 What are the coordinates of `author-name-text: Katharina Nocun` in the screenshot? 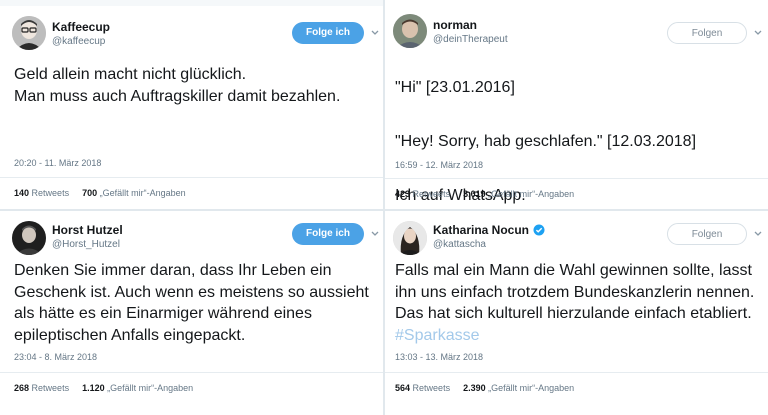 It's located at (481, 230).